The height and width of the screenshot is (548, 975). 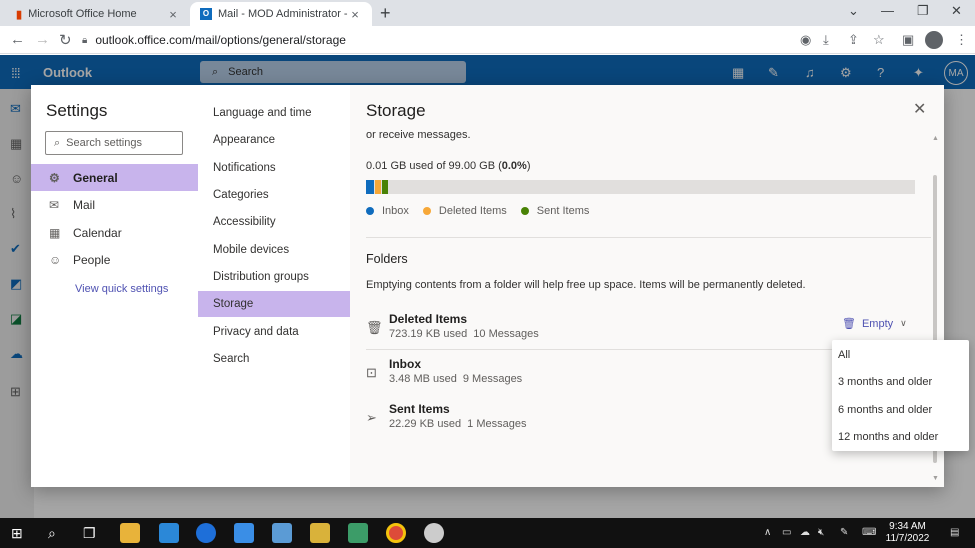 I want to click on empty-folder-button: 🗑︎ Empty ∨, so click(x=874, y=324).